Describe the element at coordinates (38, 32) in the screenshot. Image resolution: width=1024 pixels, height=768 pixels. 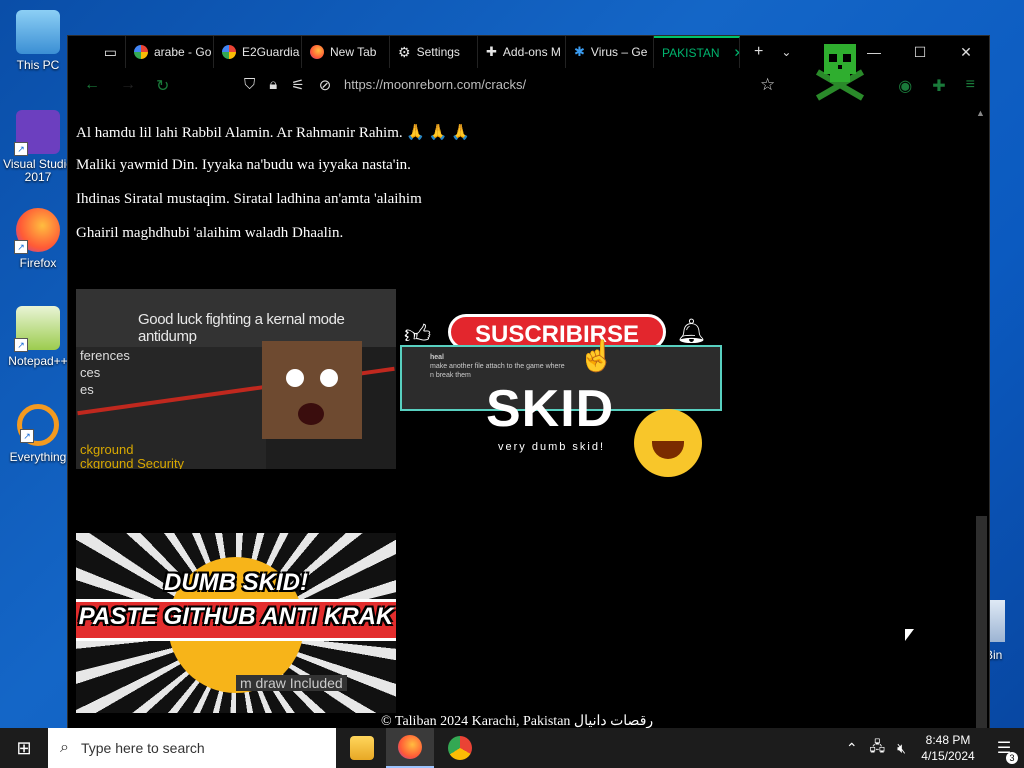
I see `computer-icon` at that location.